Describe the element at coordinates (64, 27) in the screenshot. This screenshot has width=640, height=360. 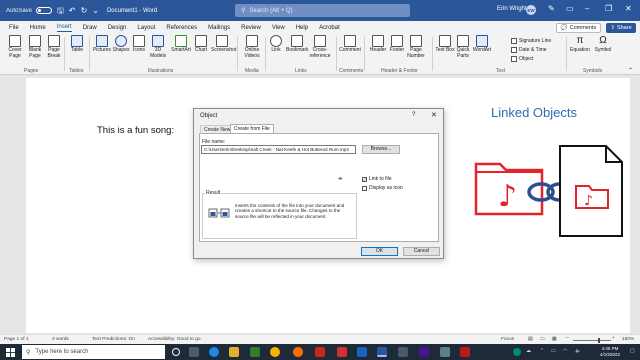
I see `tab-insert: Insert` at that location.